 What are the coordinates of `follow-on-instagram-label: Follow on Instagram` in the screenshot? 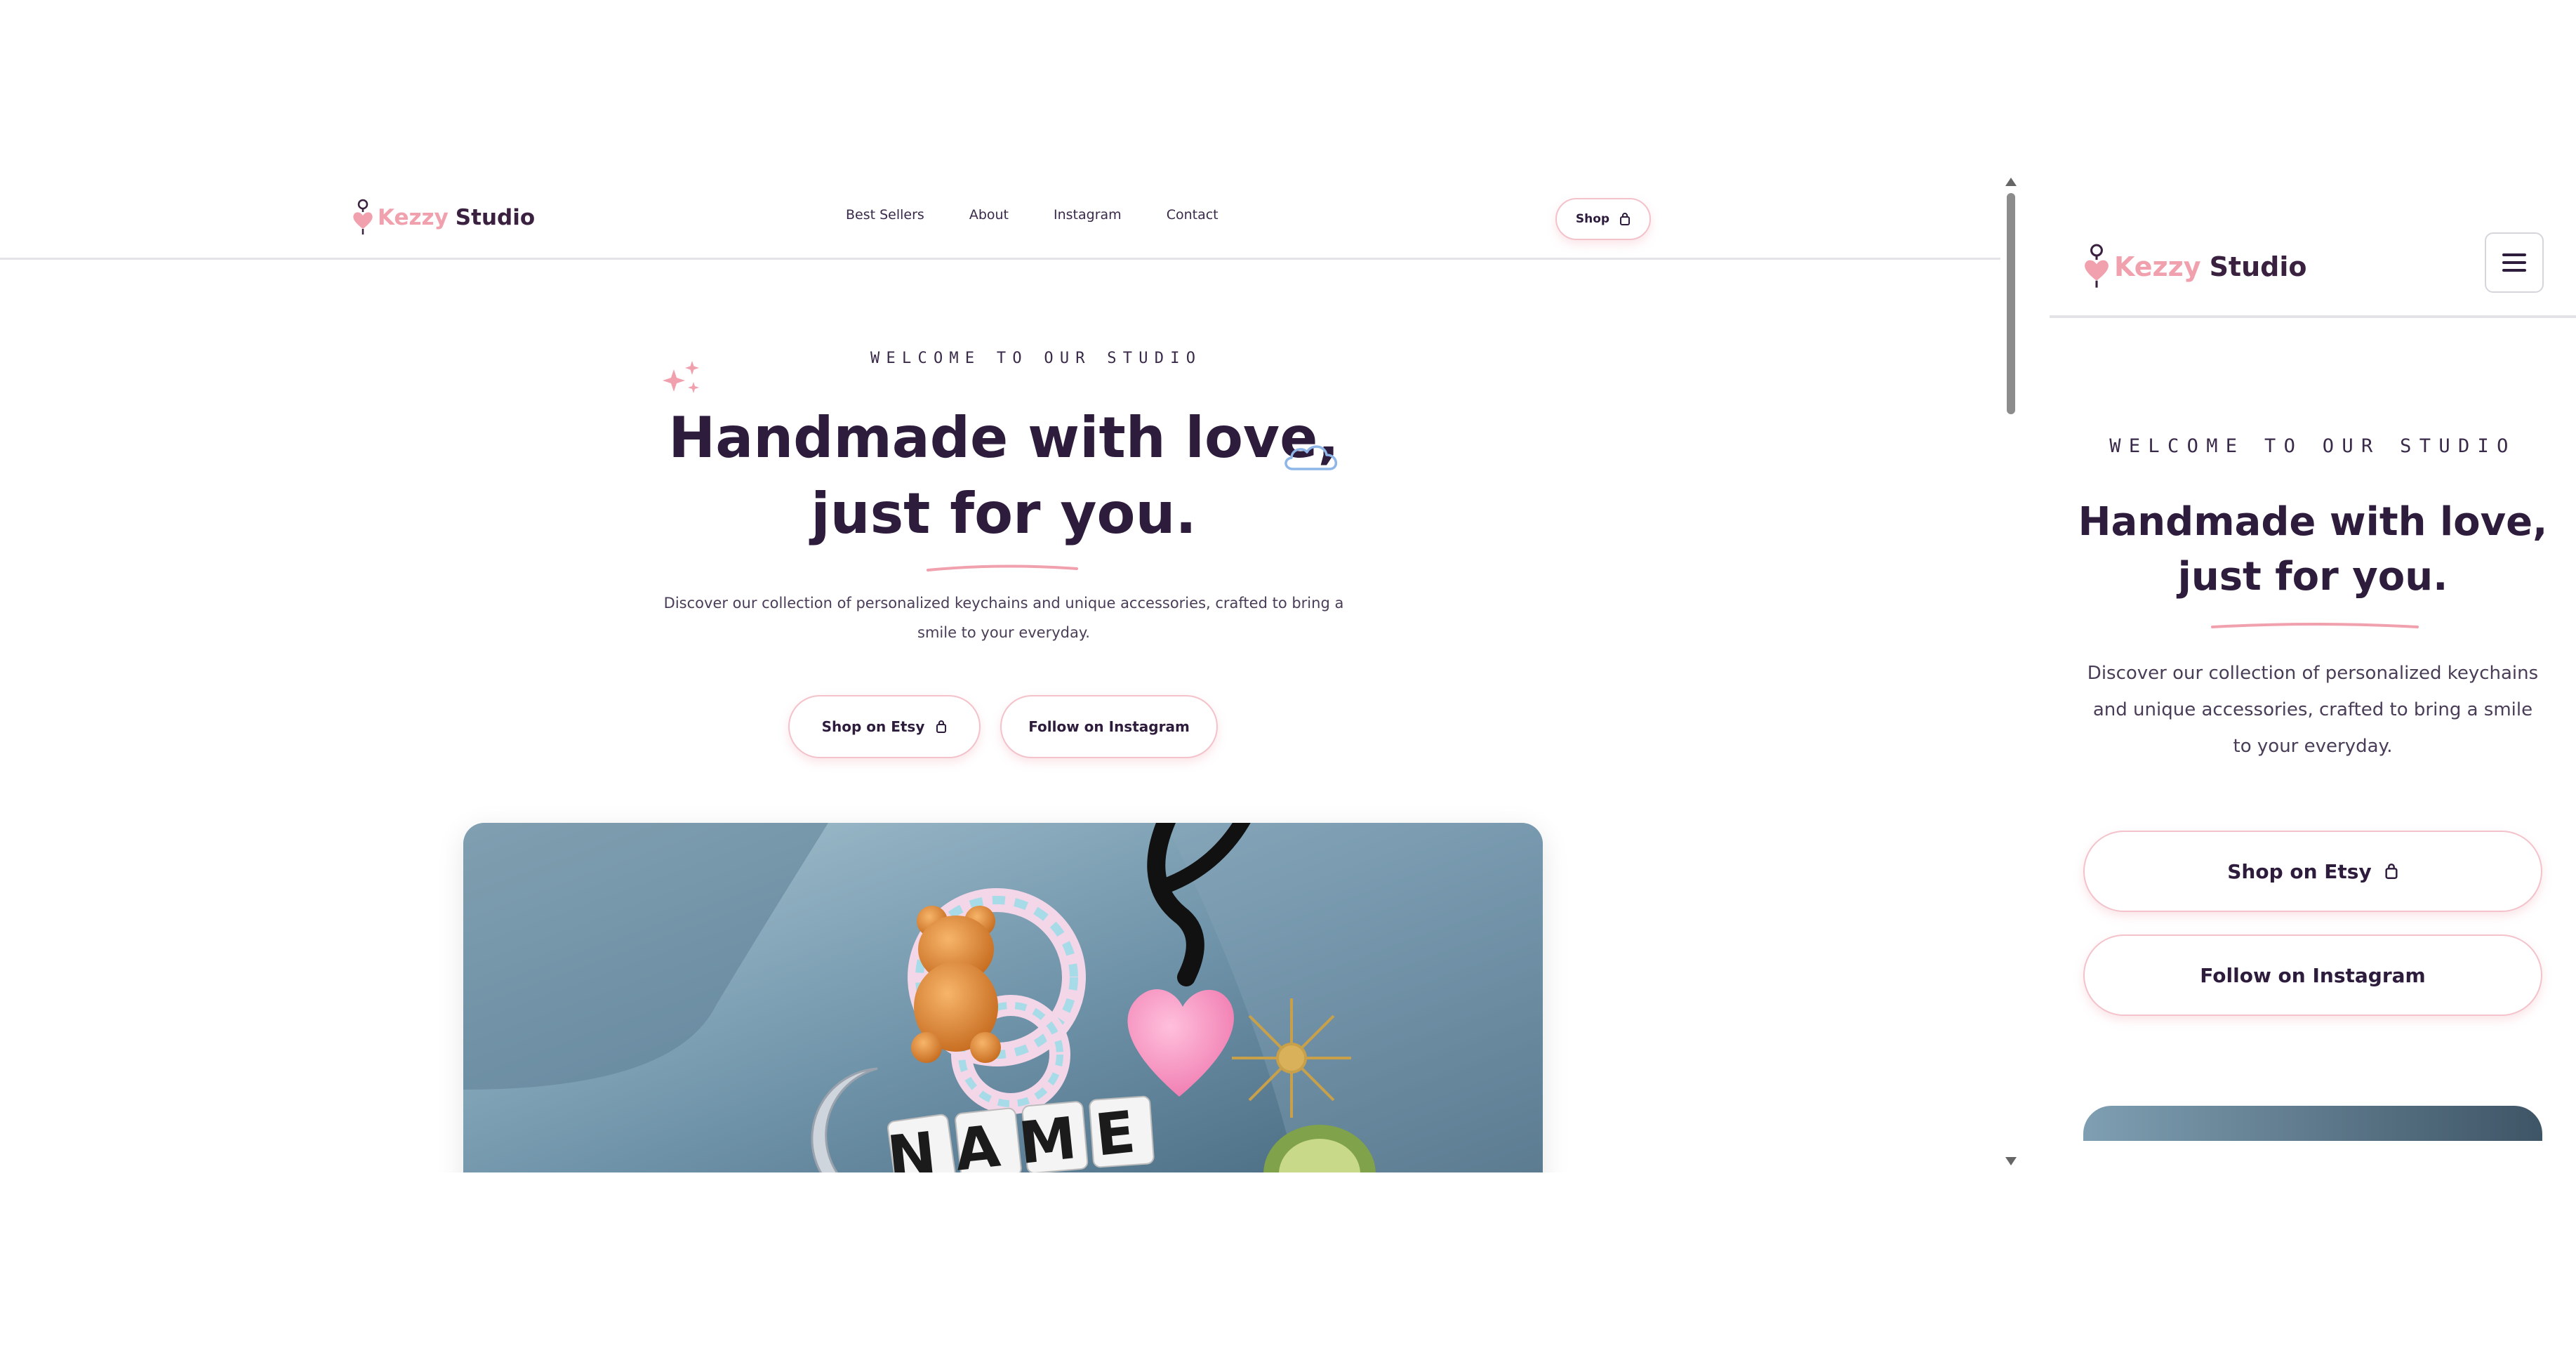 It's located at (1109, 726).